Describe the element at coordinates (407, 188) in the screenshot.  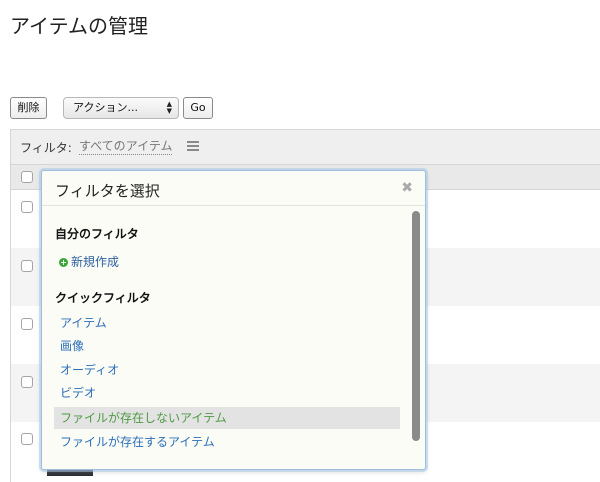
I see `close-icon: ✖` at that location.